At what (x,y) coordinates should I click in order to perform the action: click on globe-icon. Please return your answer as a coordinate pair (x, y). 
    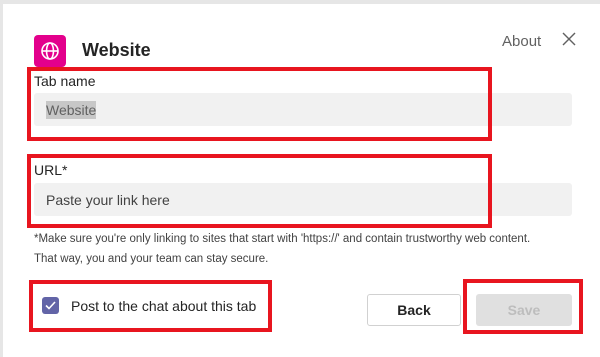
    Looking at the image, I should click on (50, 51).